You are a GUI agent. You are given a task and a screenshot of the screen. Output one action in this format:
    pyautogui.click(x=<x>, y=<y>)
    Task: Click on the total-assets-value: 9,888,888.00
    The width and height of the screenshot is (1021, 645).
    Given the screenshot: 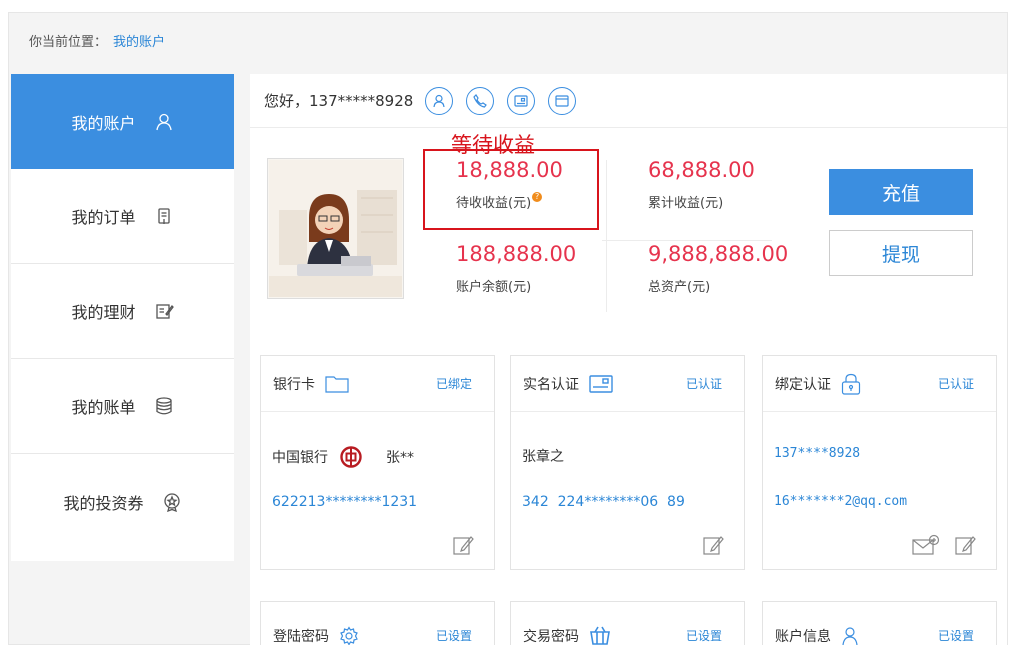 What is the action you would take?
    pyautogui.click(x=718, y=254)
    